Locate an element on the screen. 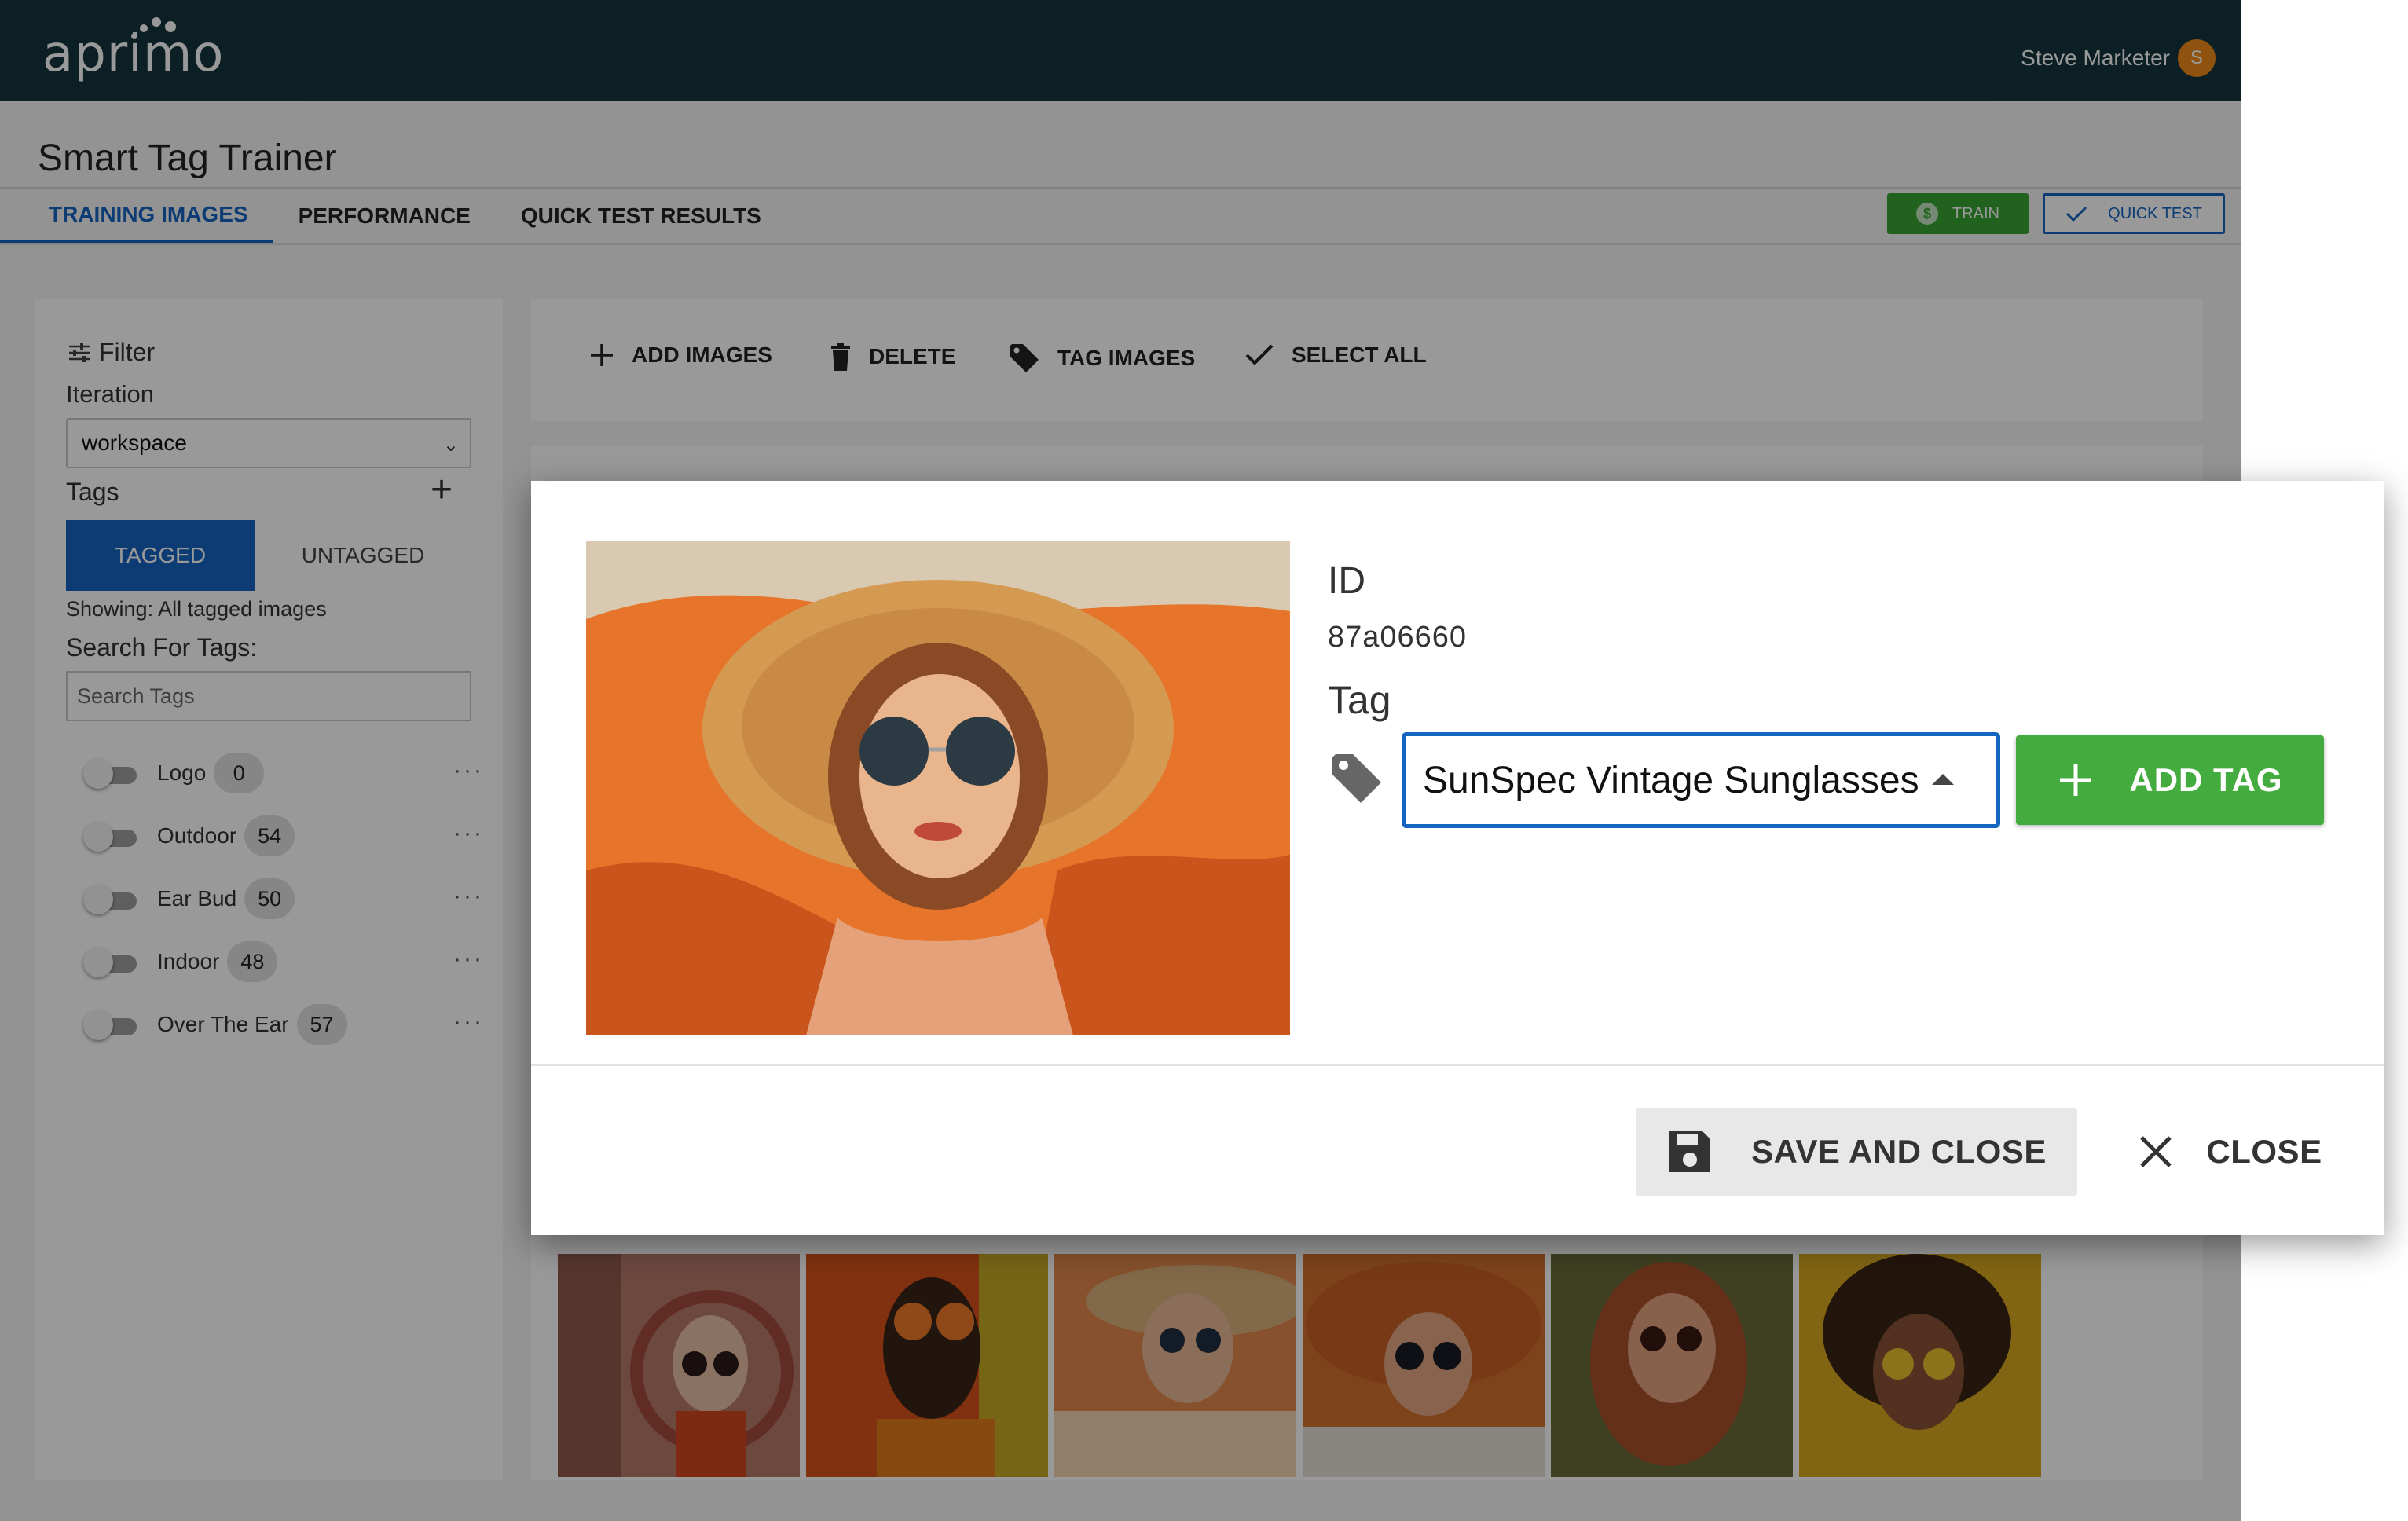  tag-label: Tag is located at coordinates (1359, 700).